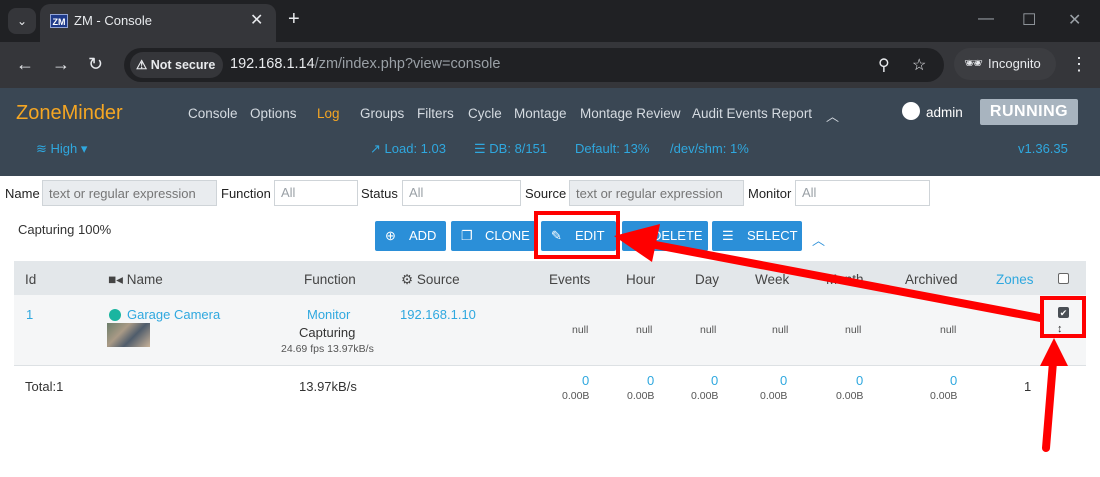 The image size is (1100, 477). What do you see at coordinates (637, 243) in the screenshot?
I see `arrow-to-edit-head` at bounding box center [637, 243].